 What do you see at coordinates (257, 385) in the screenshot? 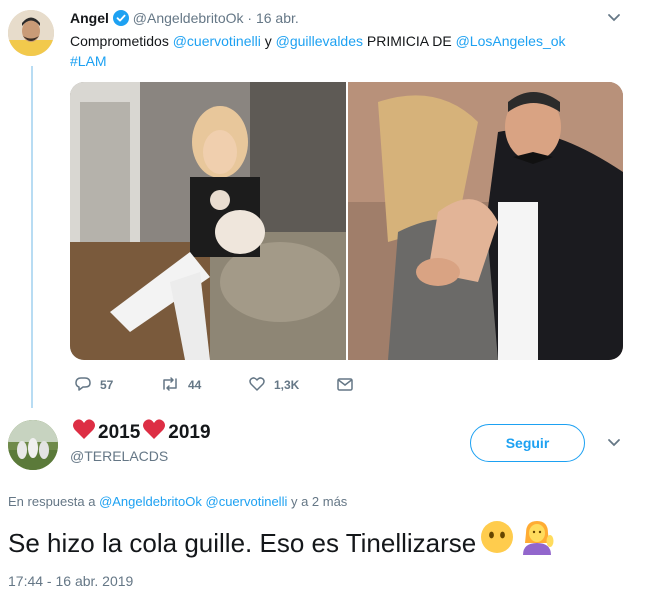
I see `heart-icon` at bounding box center [257, 385].